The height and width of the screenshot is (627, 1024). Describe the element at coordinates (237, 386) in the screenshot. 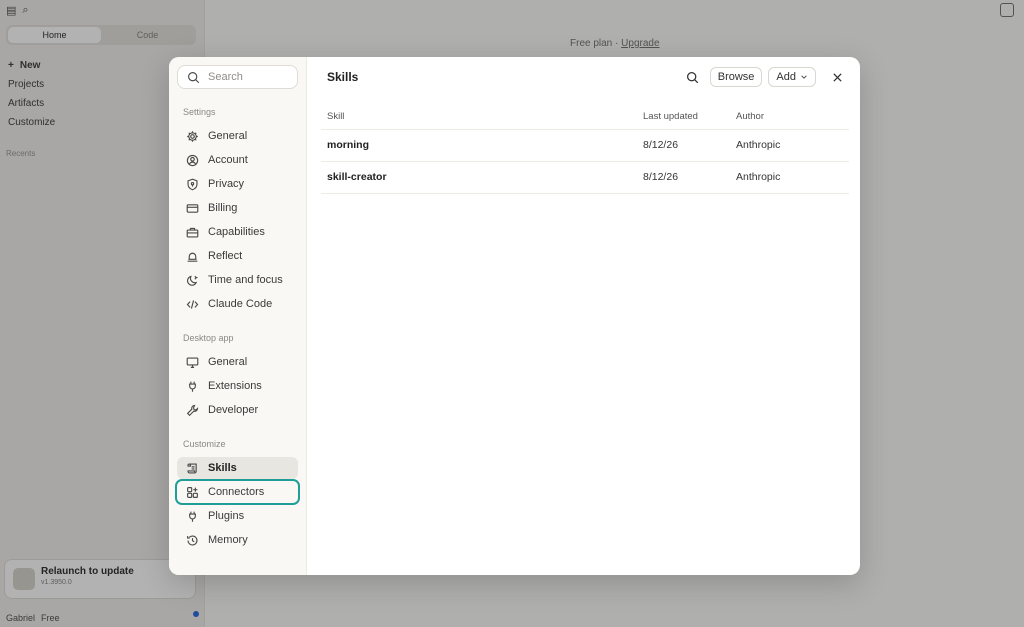

I see `sidebar-item-extensions: Extensions` at that location.